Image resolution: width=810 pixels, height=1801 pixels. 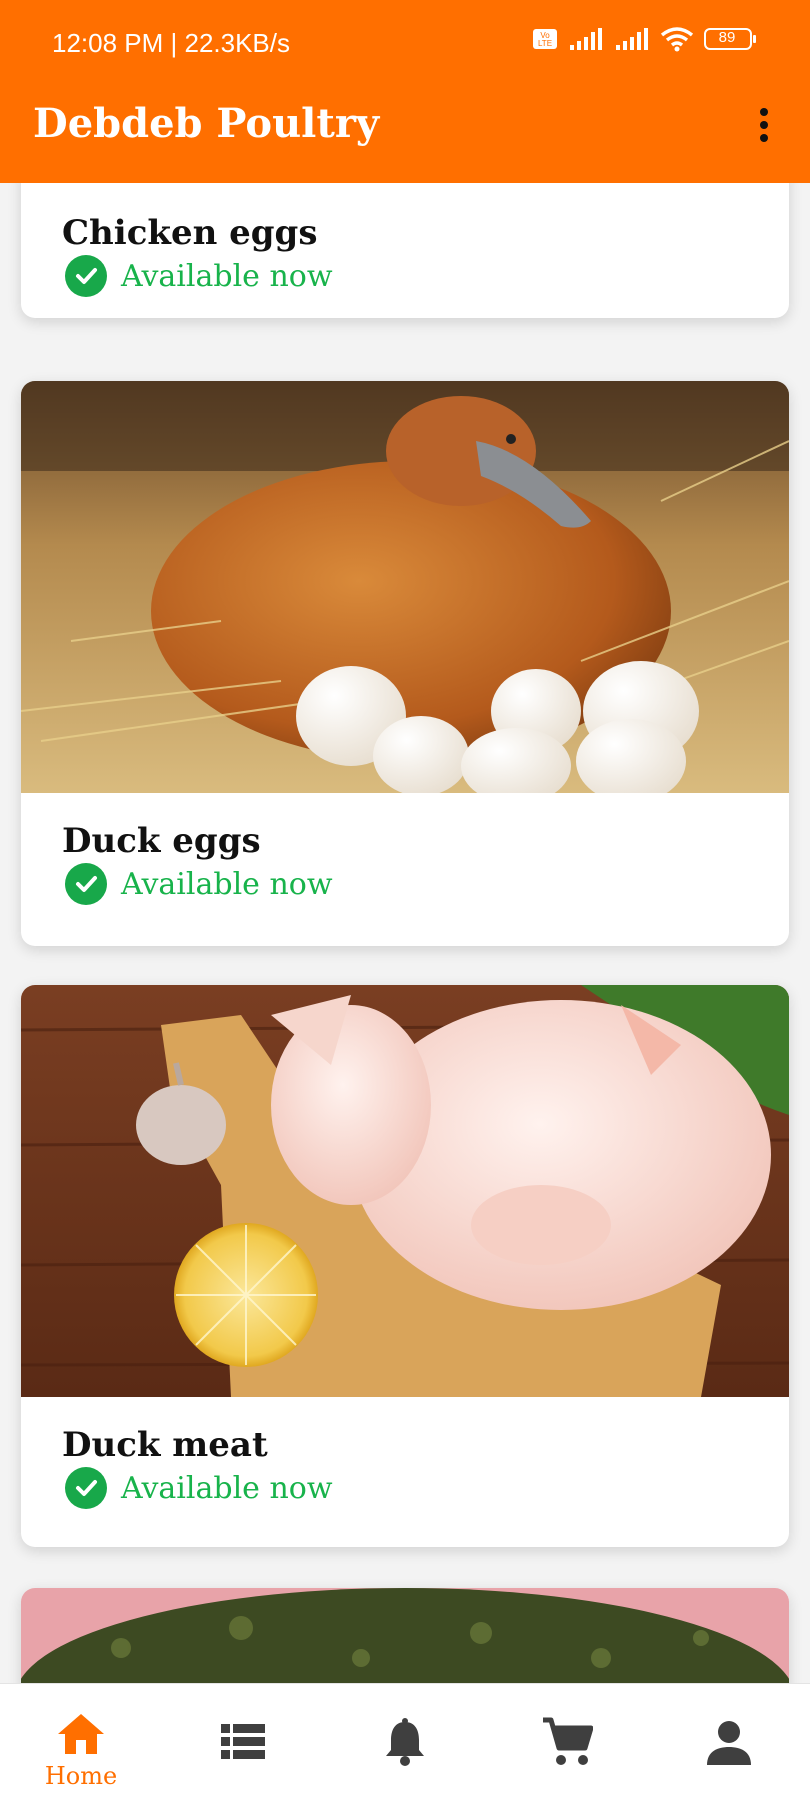 I want to click on nav-home: Home, so click(x=81, y=1742).